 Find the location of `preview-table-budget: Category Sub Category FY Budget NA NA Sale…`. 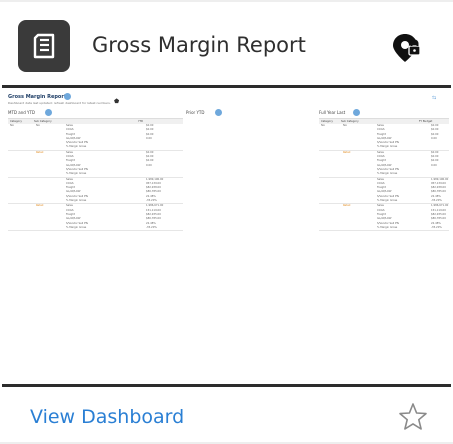

preview-table-budget: Category Sub Category FY Budget NA NA Sale… is located at coordinates (384, 175).